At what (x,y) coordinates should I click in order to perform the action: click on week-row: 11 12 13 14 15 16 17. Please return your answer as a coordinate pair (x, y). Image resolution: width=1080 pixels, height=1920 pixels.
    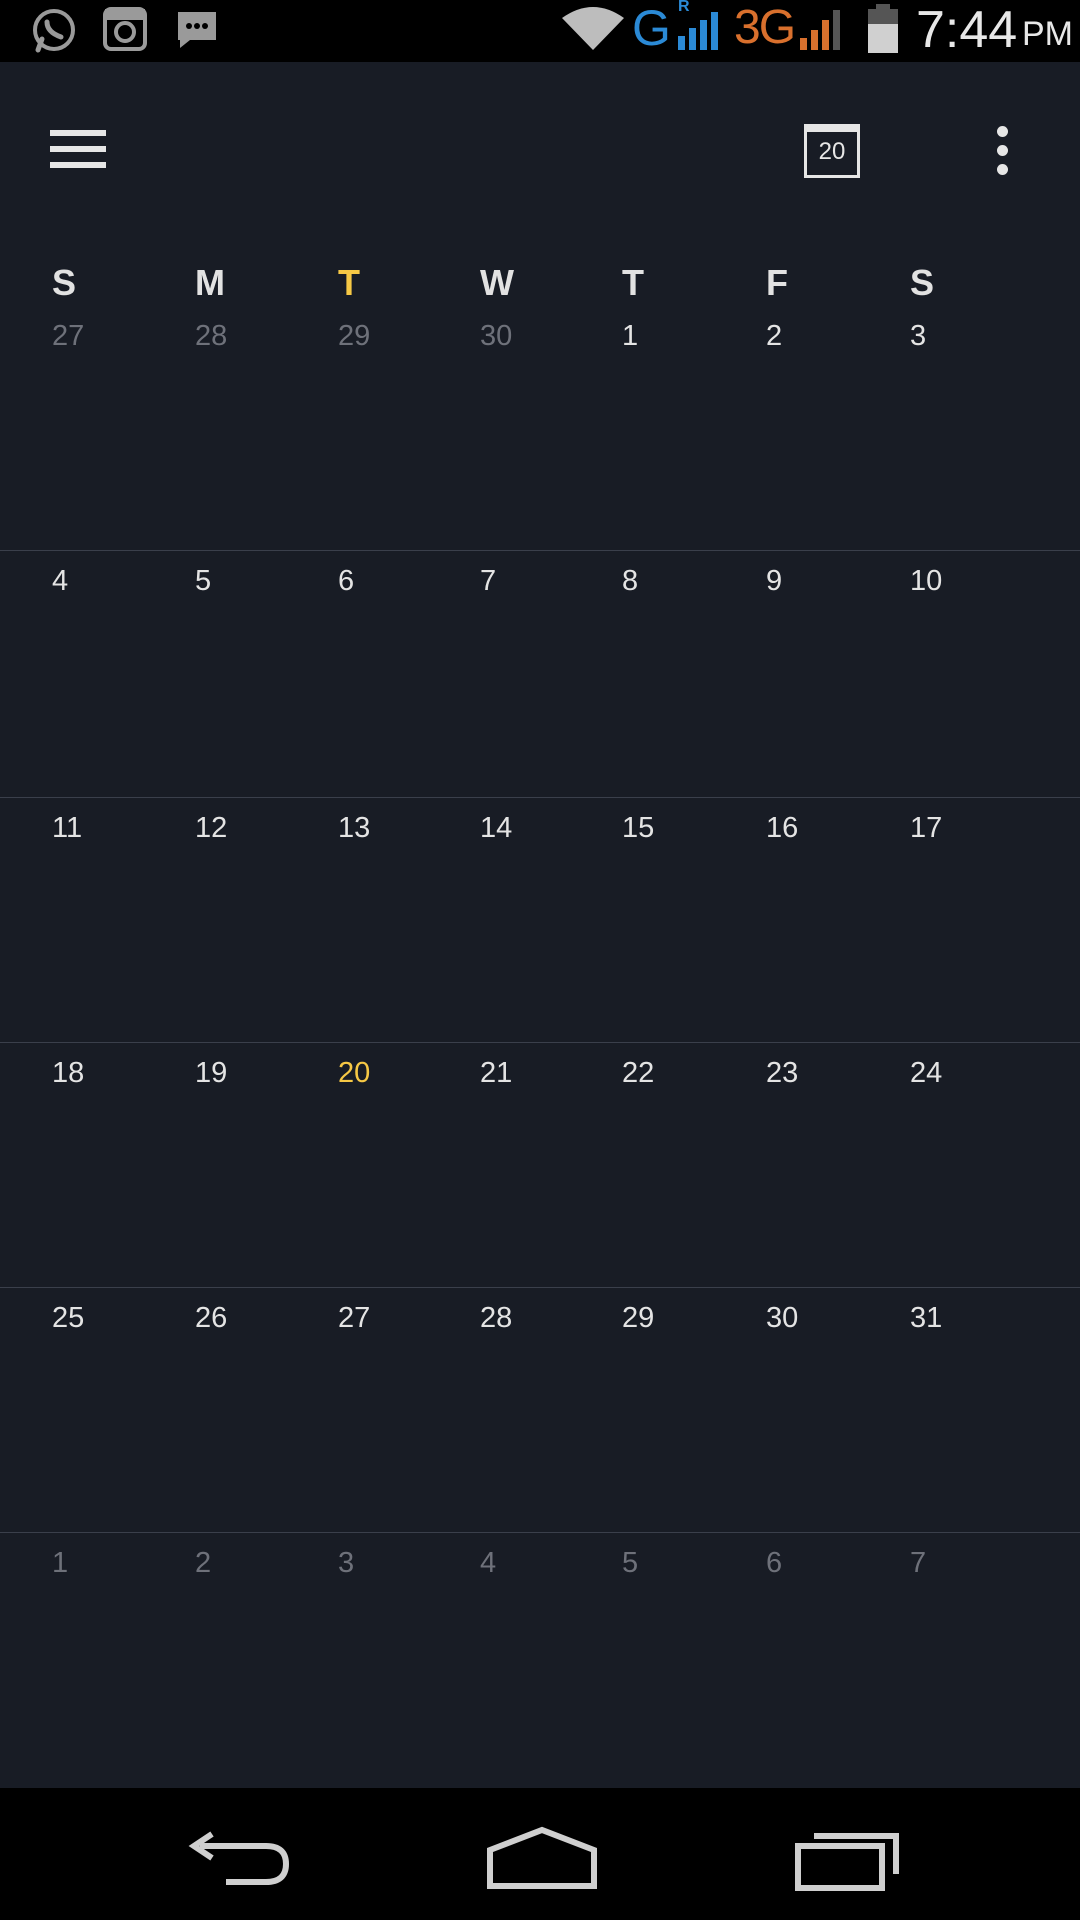
    Looking at the image, I should click on (540, 920).